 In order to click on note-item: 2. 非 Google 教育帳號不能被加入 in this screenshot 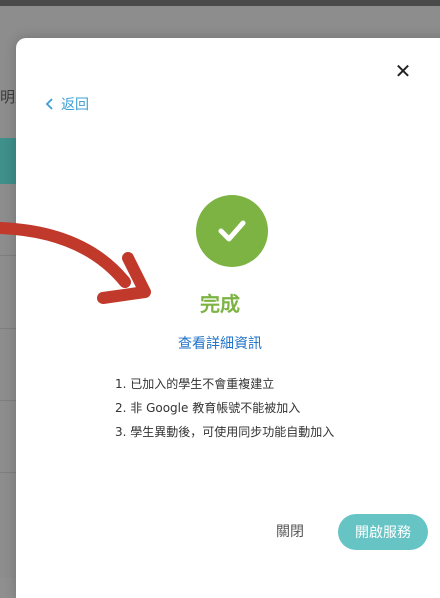, I will do `click(208, 408)`.